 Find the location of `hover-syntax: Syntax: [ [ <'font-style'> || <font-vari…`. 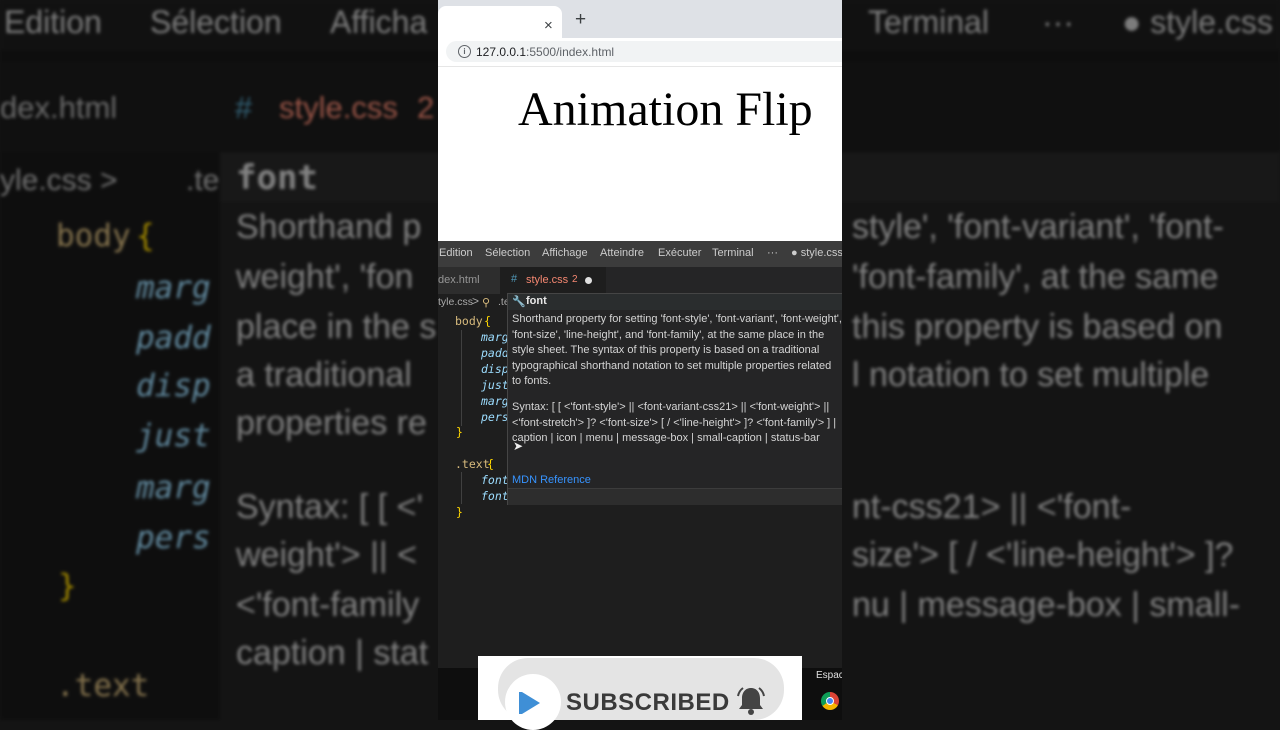

hover-syntax: Syntax: [ [ <'font-style'> || <font-vari… is located at coordinates (674, 422).